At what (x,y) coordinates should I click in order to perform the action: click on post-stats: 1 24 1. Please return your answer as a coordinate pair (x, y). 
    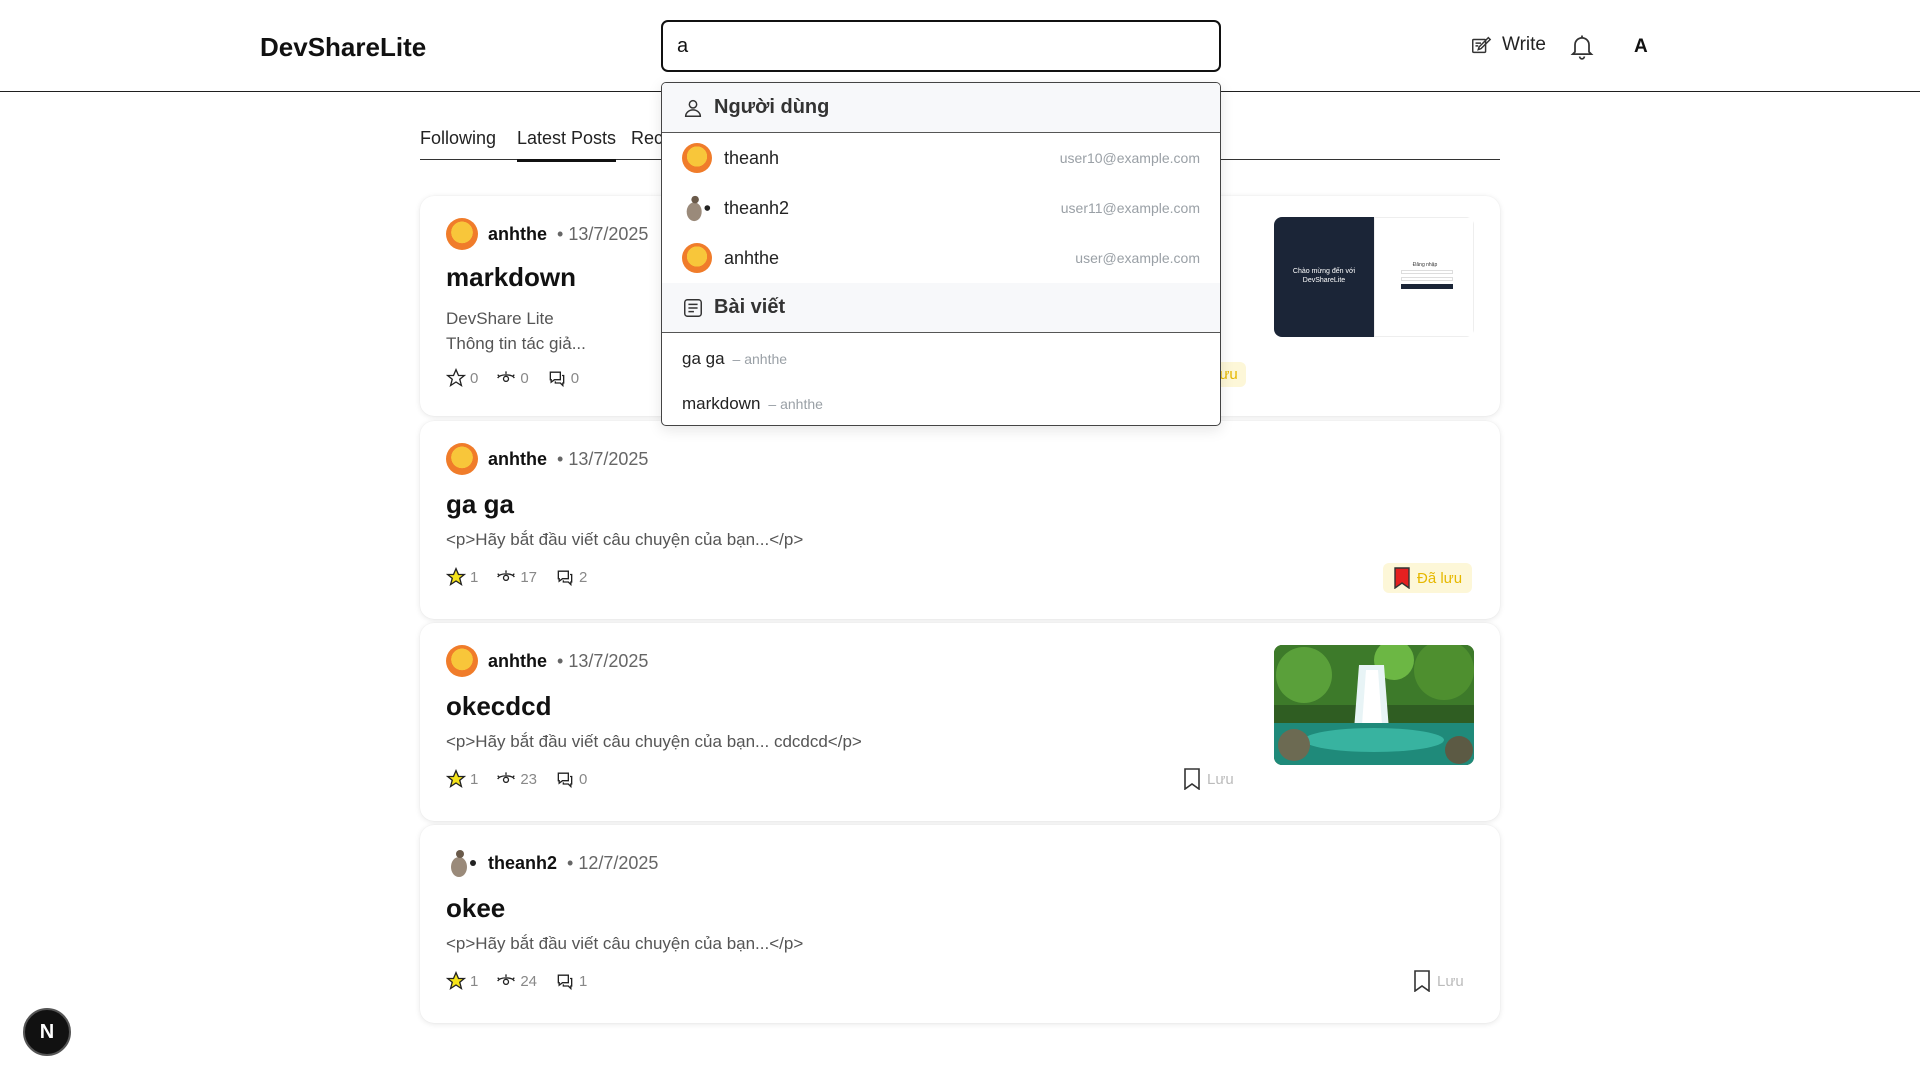
    Looking at the image, I should click on (516, 981).